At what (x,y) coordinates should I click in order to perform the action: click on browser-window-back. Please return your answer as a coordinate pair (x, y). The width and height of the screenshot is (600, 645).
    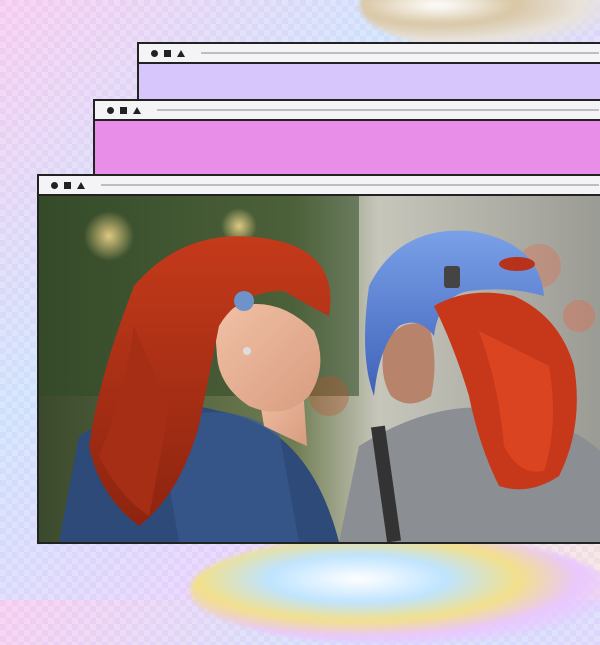
    Looking at the image, I should click on (368, 72).